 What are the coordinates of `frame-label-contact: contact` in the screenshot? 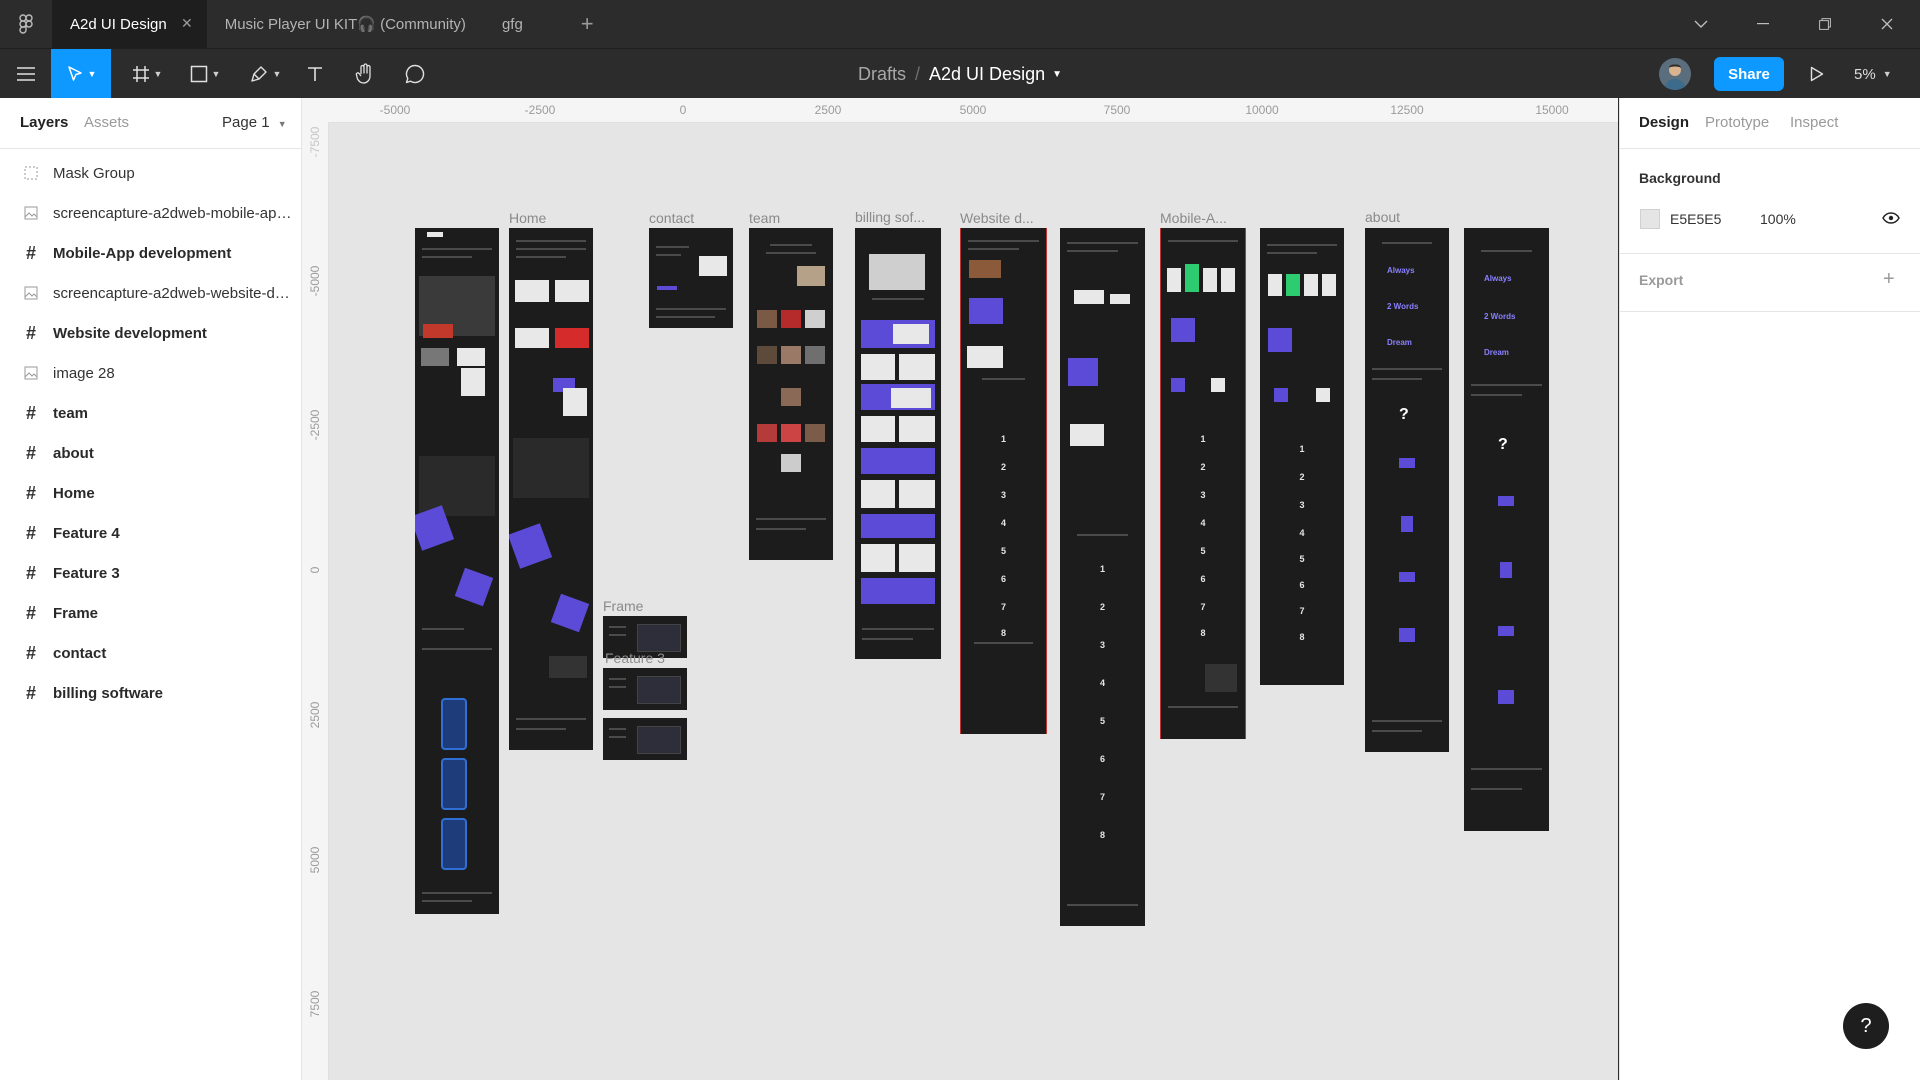 It's located at (671, 218).